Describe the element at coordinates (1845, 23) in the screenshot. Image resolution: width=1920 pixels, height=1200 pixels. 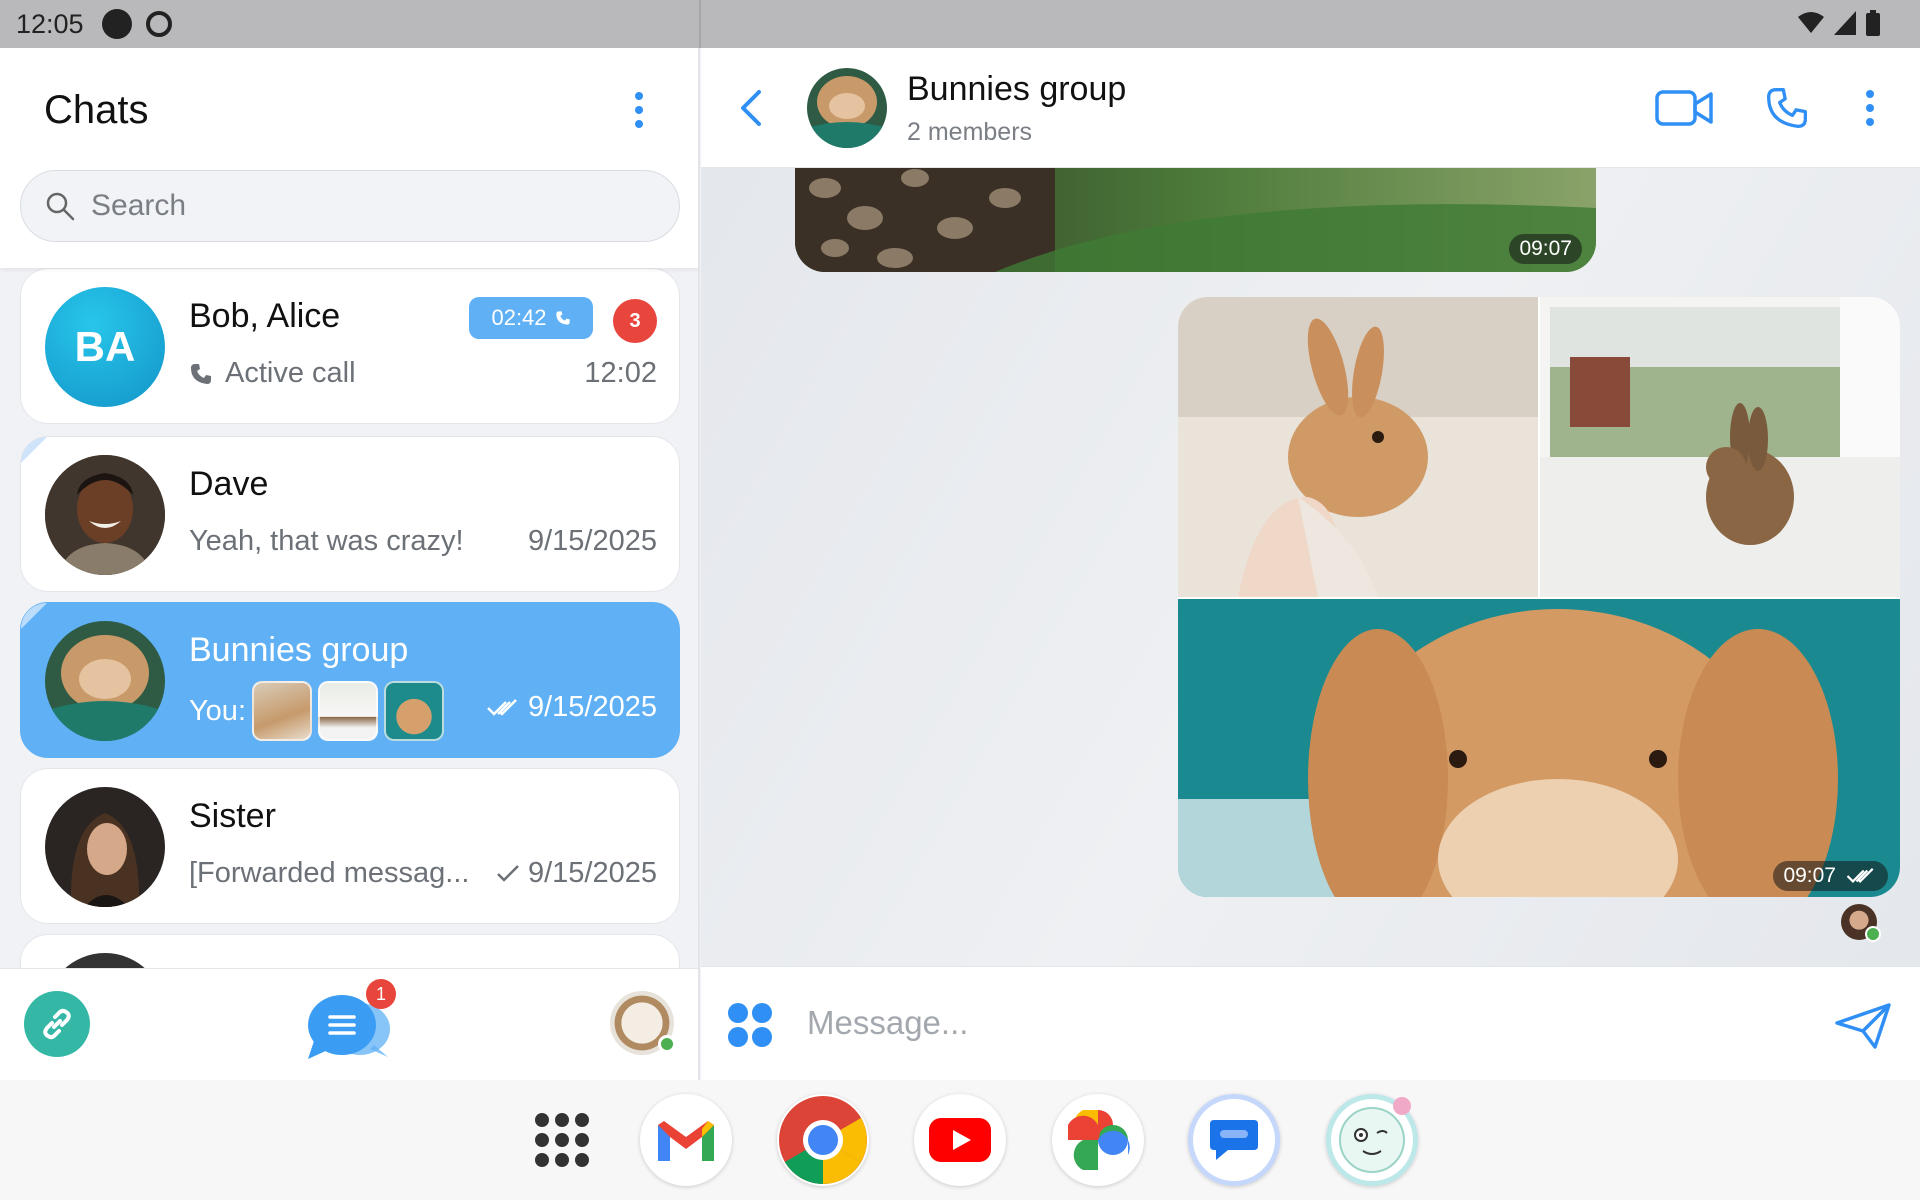
I see `signal-icon` at that location.